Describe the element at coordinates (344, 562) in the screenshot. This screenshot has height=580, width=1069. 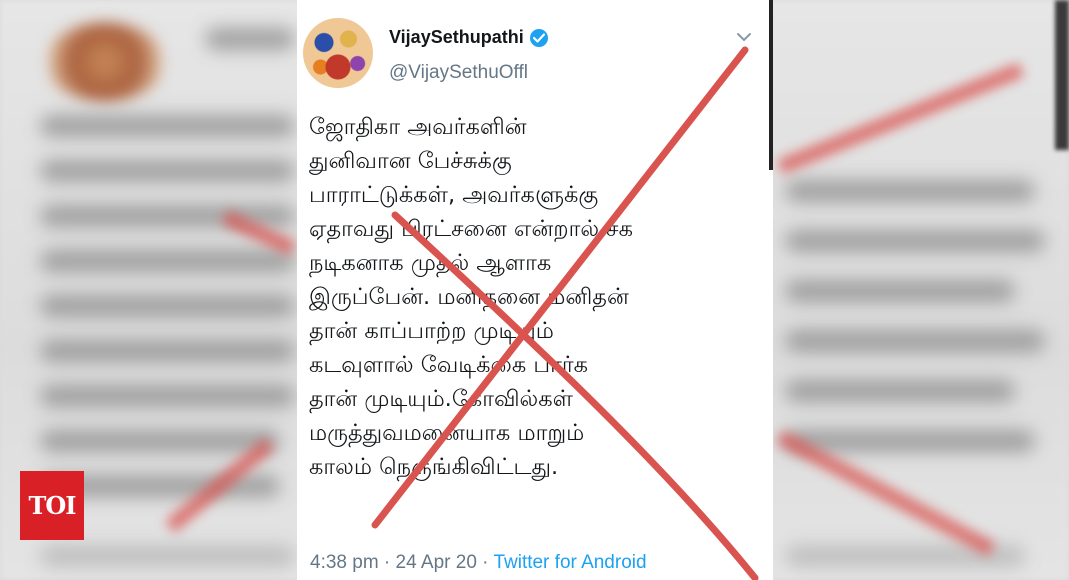
I see `tweet-time: 4:38 pm` at that location.